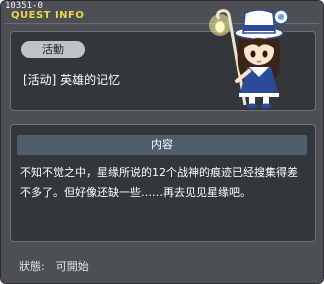 Image resolution: width=324 pixels, height=284 pixels. Describe the element at coordinates (54, 266) in the screenshot. I see `quest-status: 狀態: 可開始` at that location.